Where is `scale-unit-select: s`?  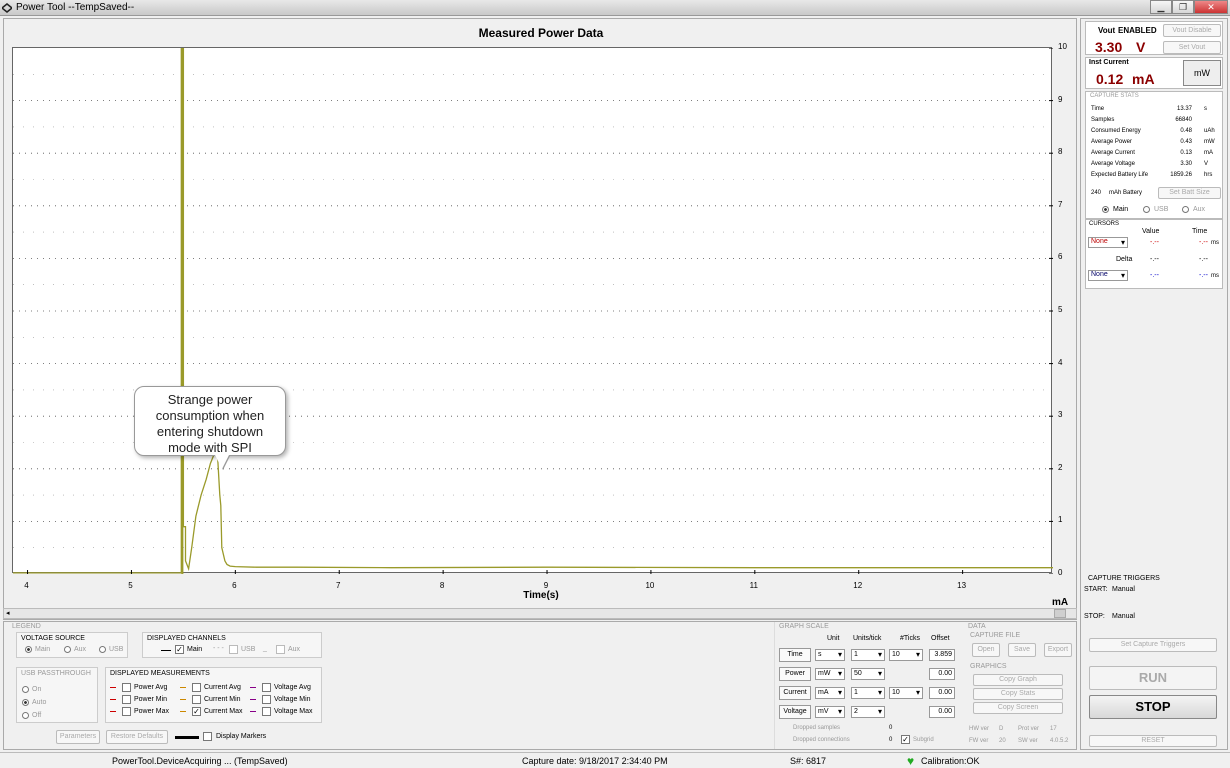 scale-unit-select: s is located at coordinates (830, 655).